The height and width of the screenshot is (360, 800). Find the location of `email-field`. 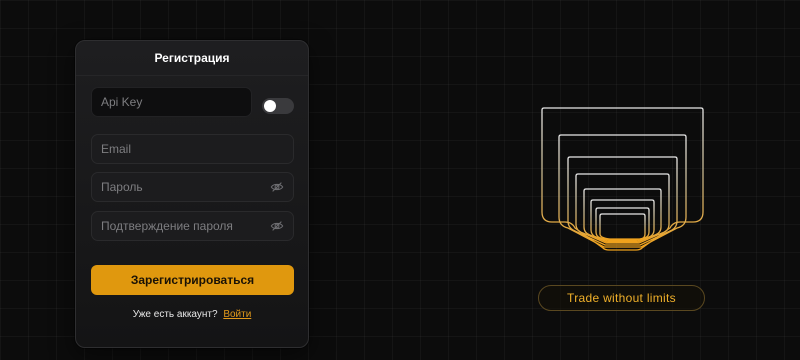

email-field is located at coordinates (192, 149).